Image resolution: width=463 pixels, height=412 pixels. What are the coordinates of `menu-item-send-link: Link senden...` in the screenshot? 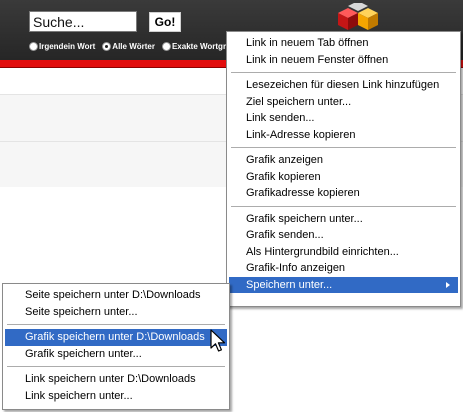 It's located at (343, 118).